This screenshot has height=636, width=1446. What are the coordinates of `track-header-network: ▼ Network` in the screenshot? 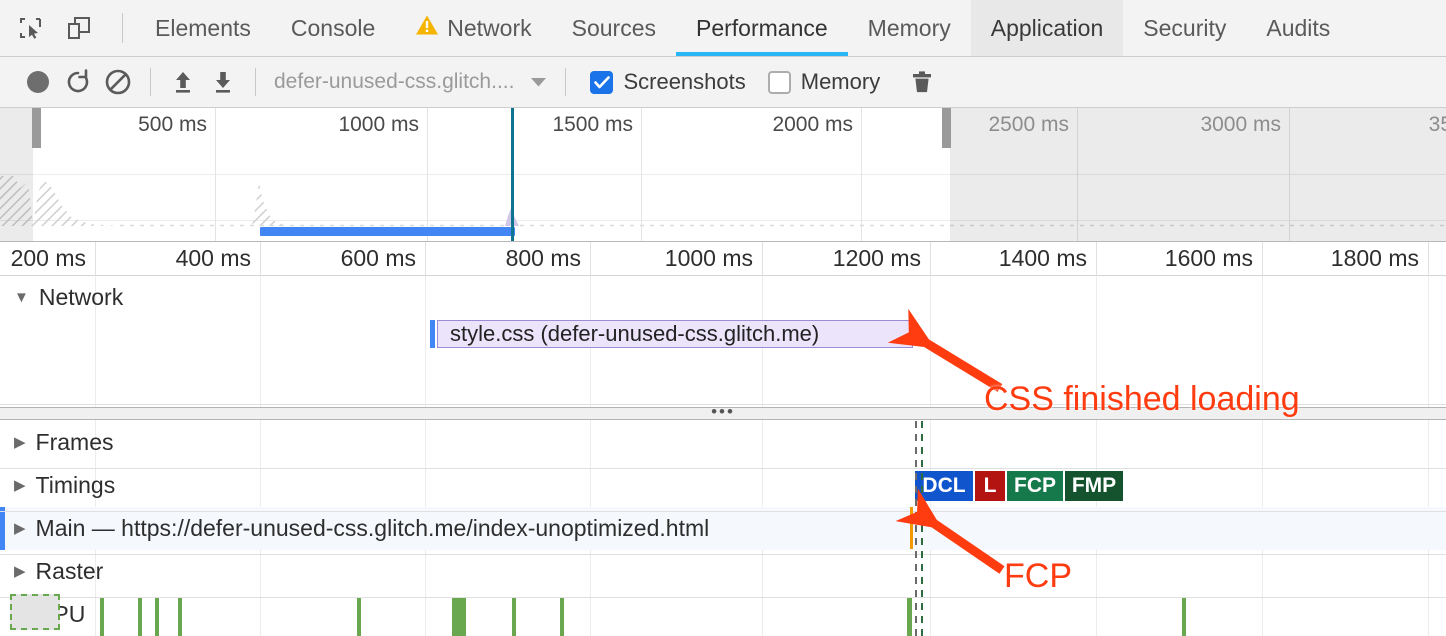 It's located at (723, 297).